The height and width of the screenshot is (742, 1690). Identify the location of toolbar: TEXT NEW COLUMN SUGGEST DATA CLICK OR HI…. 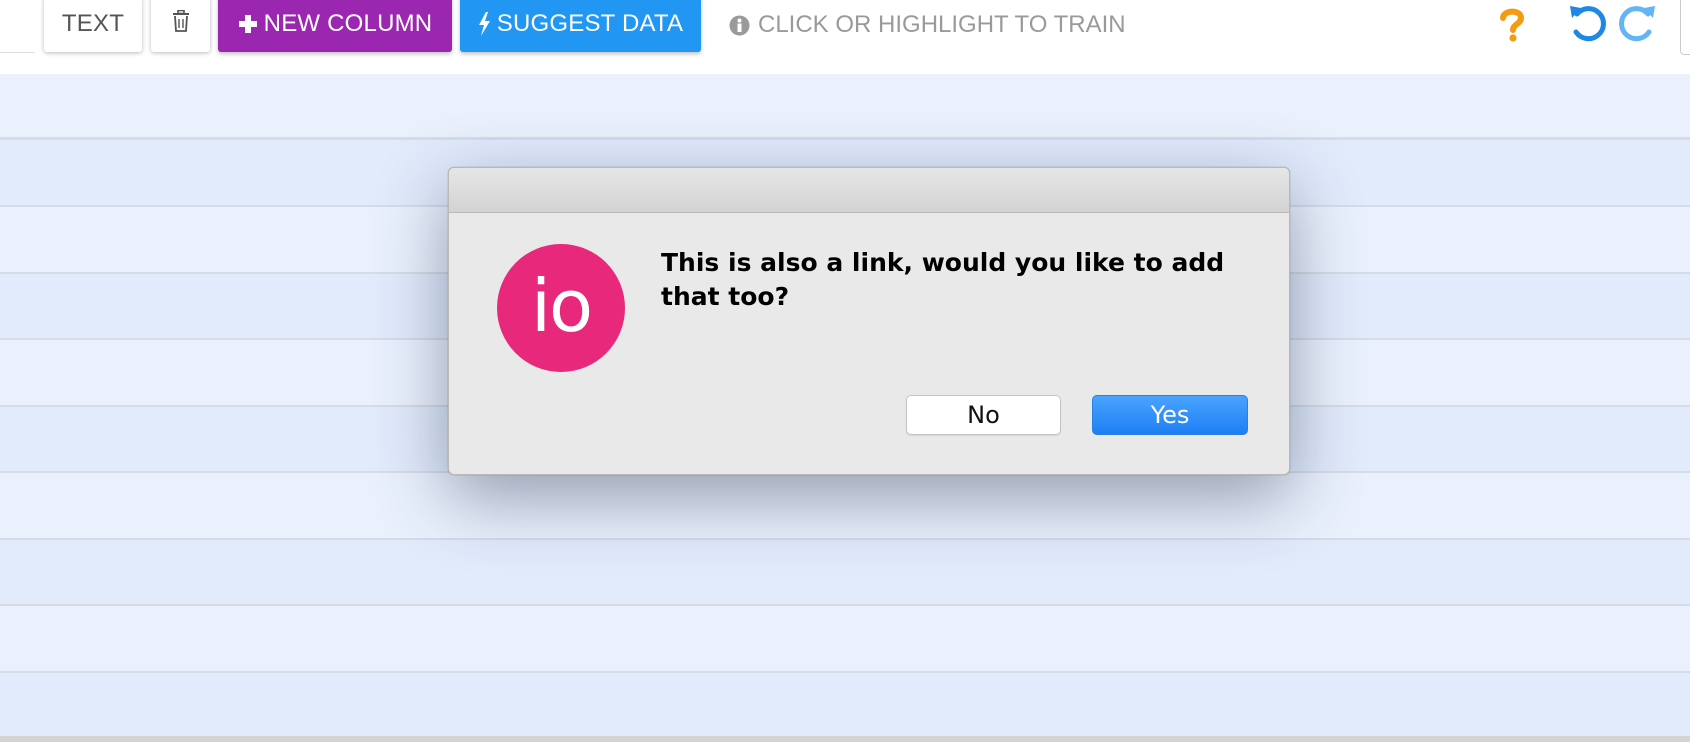
(845, 37).